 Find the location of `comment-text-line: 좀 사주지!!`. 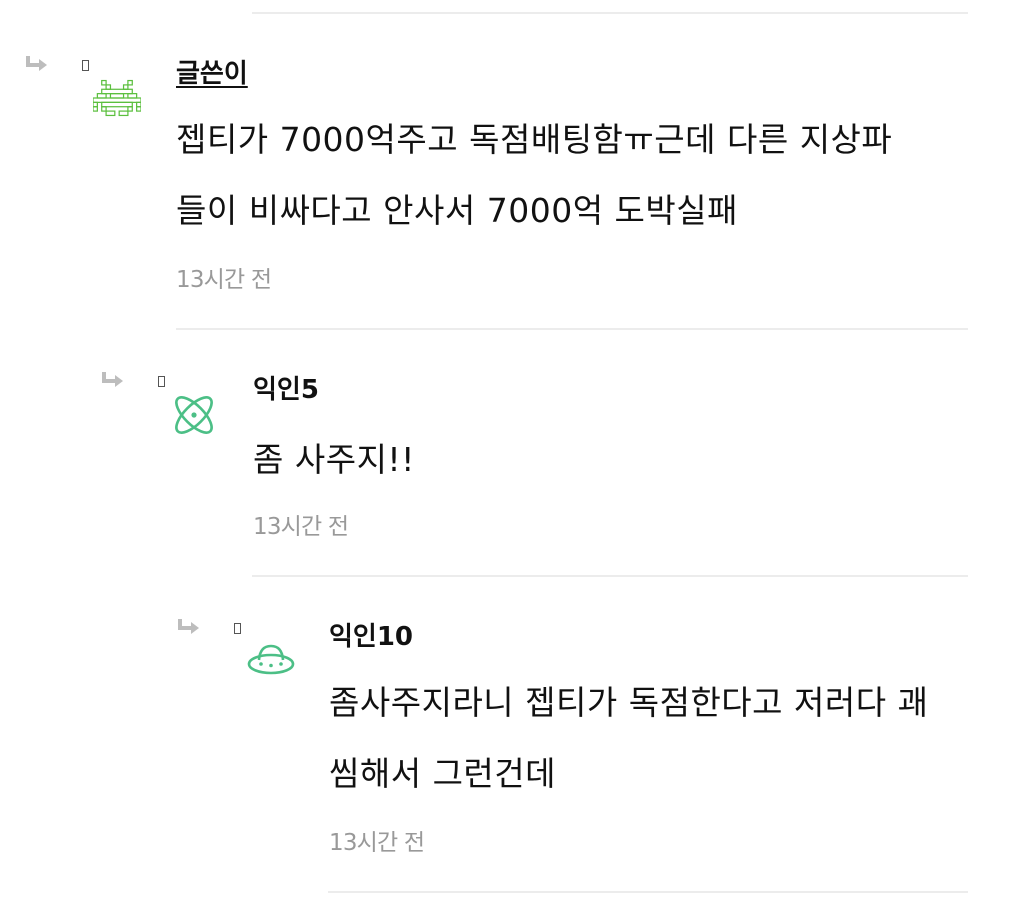

comment-text-line: 좀 사주지!! is located at coordinates (334, 459).